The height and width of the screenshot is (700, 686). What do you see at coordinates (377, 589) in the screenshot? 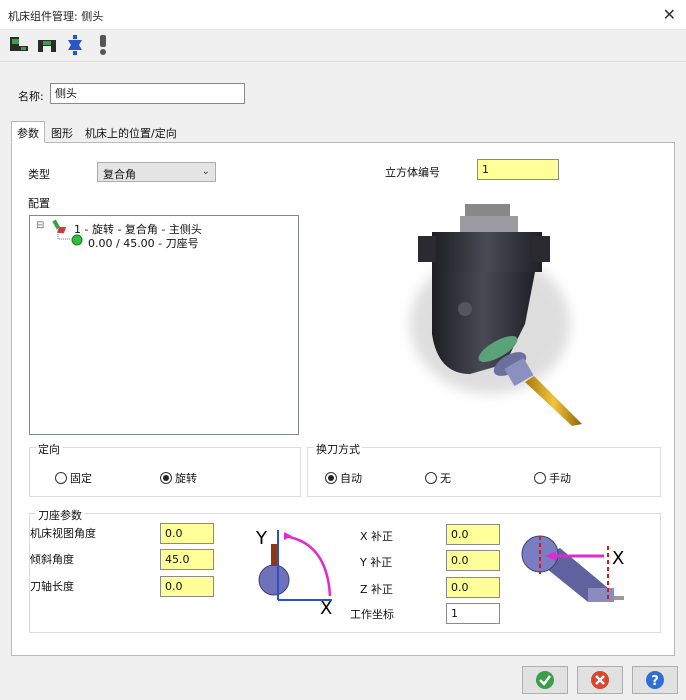
I see `z-offset-label: Z 补正` at bounding box center [377, 589].